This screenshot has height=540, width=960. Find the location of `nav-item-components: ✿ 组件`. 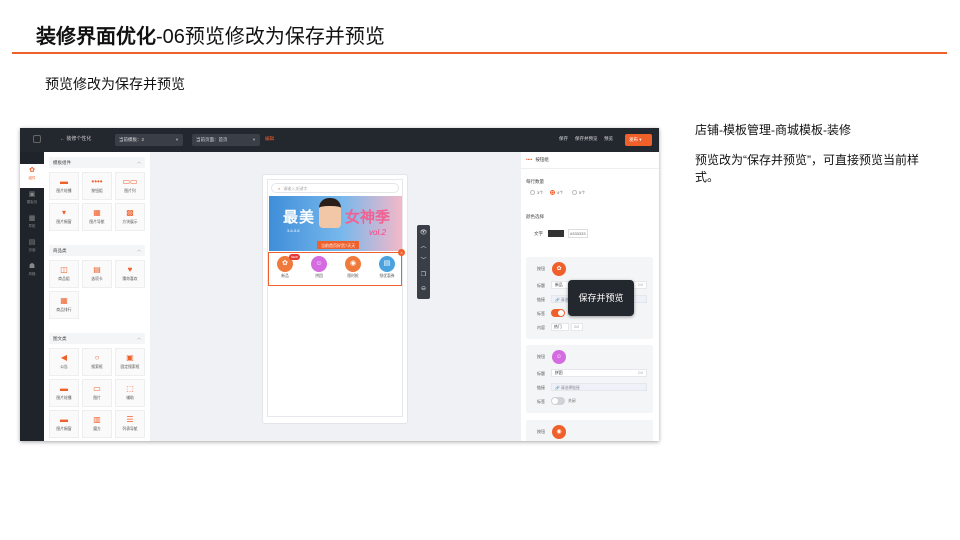

nav-item-components: ✿ 组件 is located at coordinates (32, 176).